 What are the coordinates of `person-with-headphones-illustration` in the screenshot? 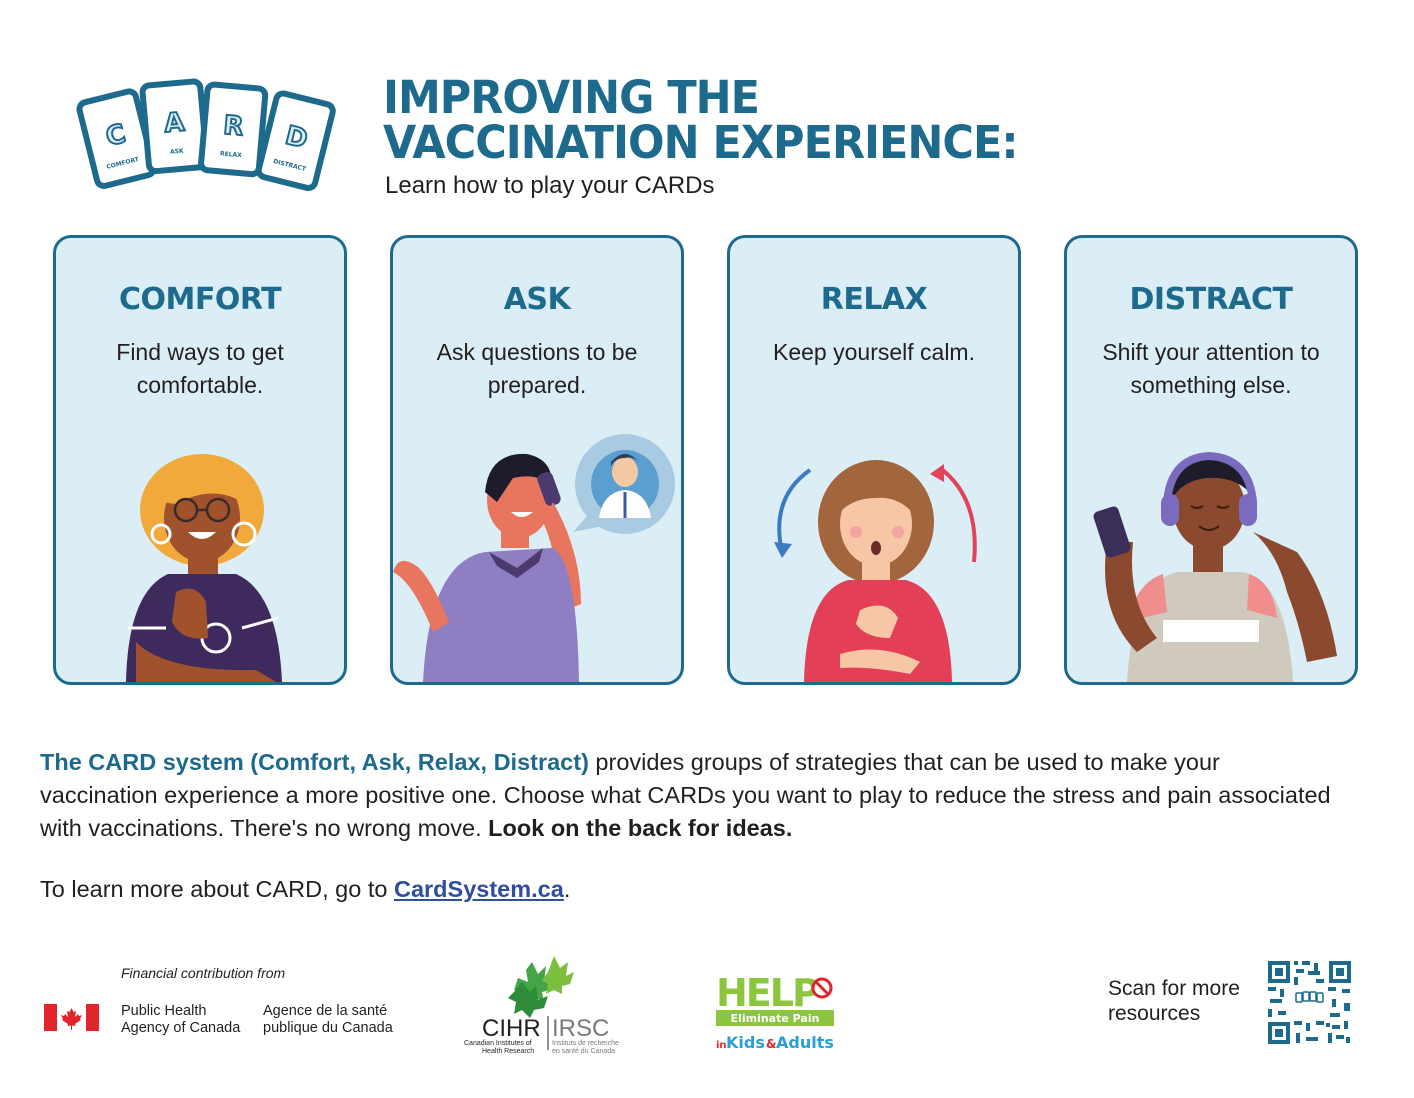 It's located at (1215, 566).